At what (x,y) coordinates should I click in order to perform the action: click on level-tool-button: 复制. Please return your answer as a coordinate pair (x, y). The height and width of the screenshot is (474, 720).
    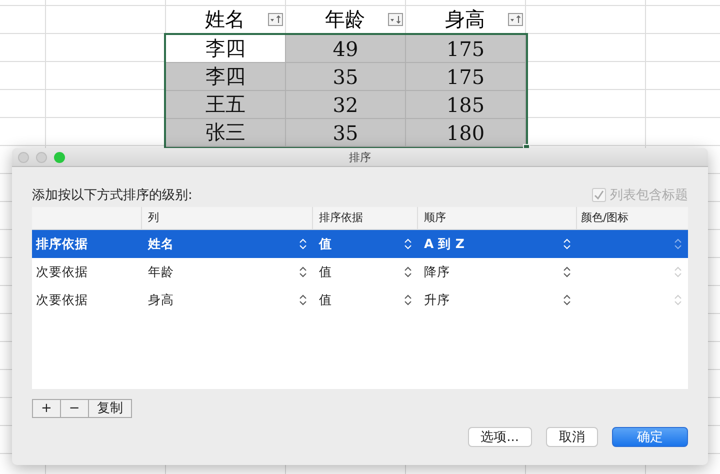
    Looking at the image, I should click on (110, 408).